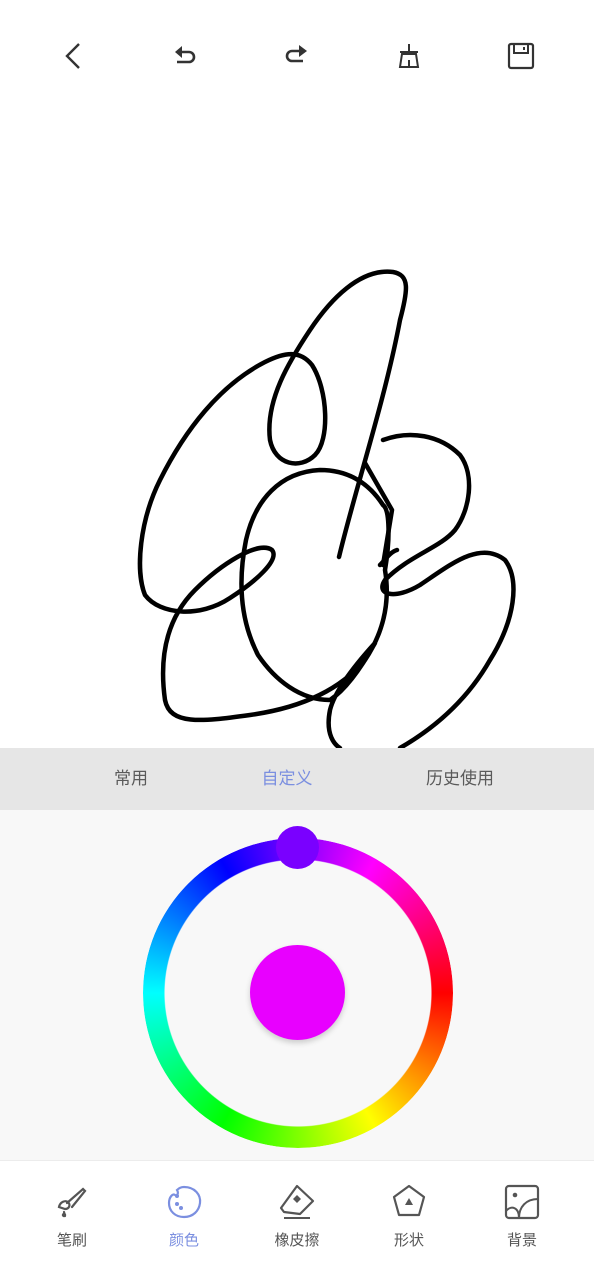 Image resolution: width=594 pixels, height=1281 pixels. Describe the element at coordinates (183, 1240) in the screenshot. I see `nav-color-label: 颜色` at that location.